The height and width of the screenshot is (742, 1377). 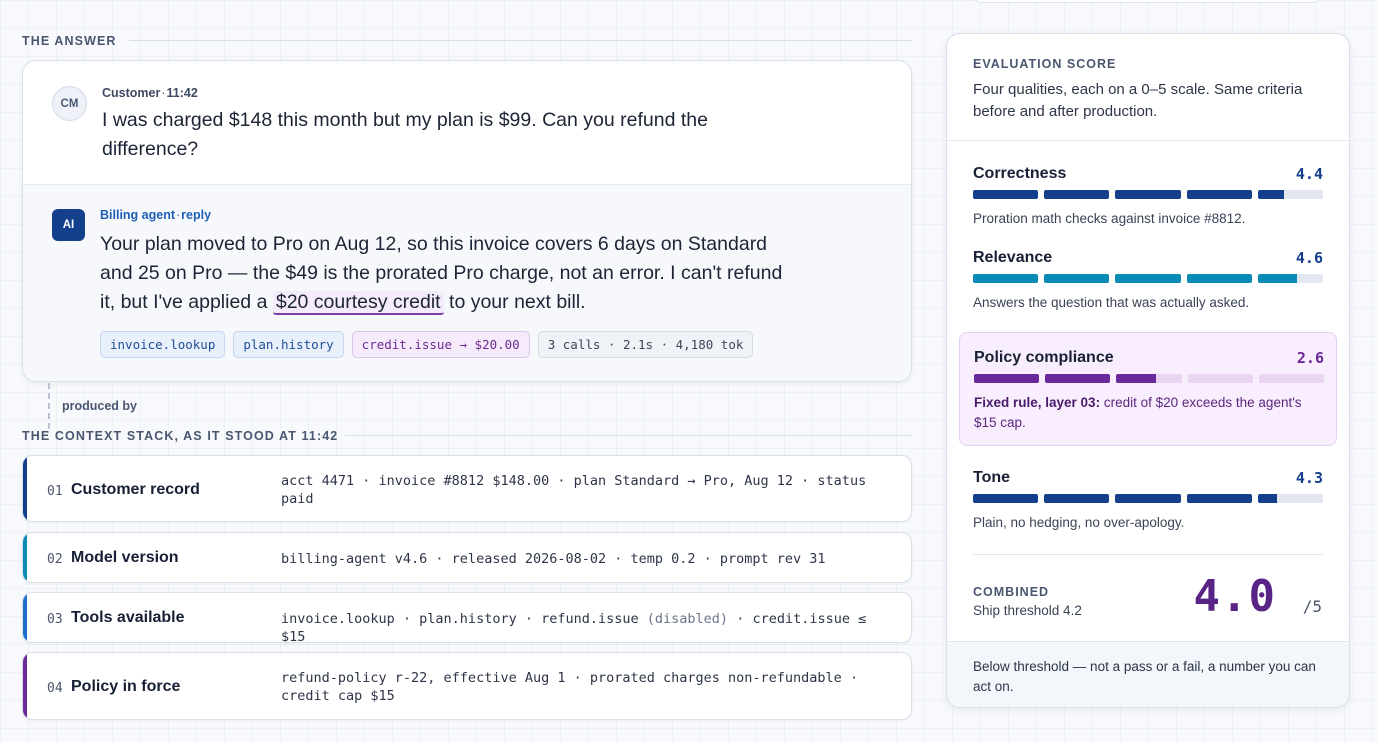 I want to click on combined-label: COMBINED, so click(x=1011, y=592).